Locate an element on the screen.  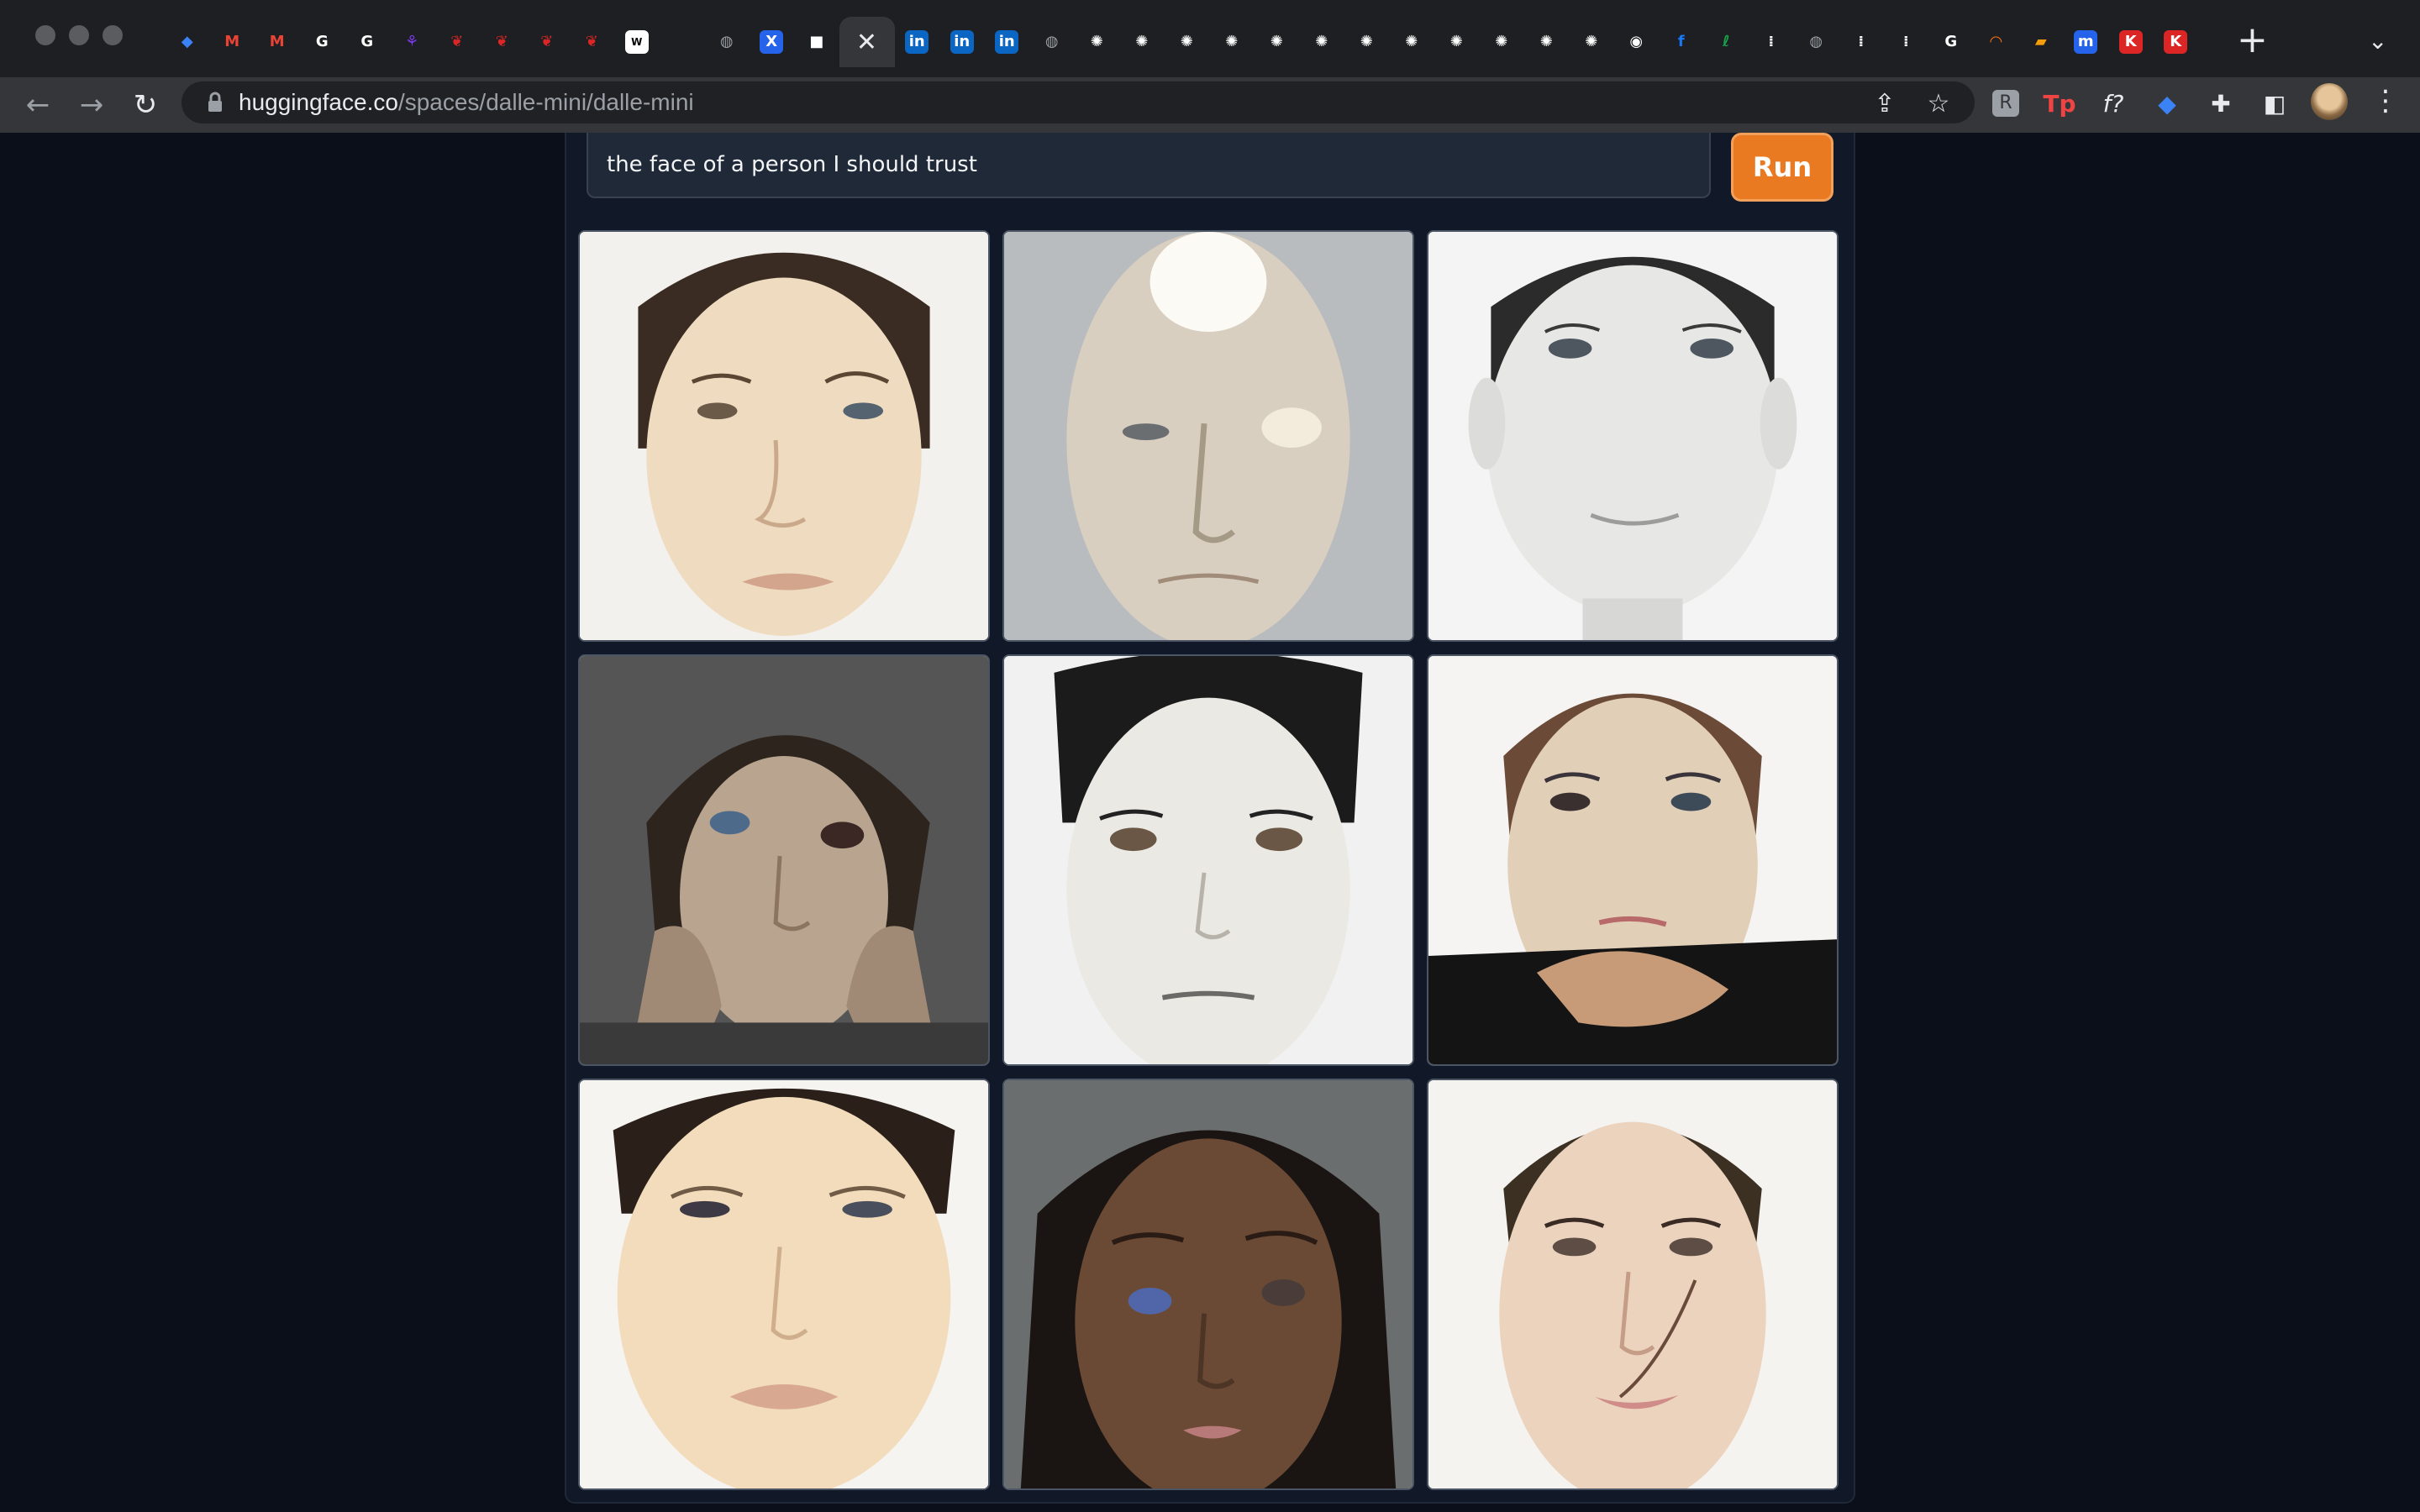
close-window-icon is located at coordinates (45, 35).